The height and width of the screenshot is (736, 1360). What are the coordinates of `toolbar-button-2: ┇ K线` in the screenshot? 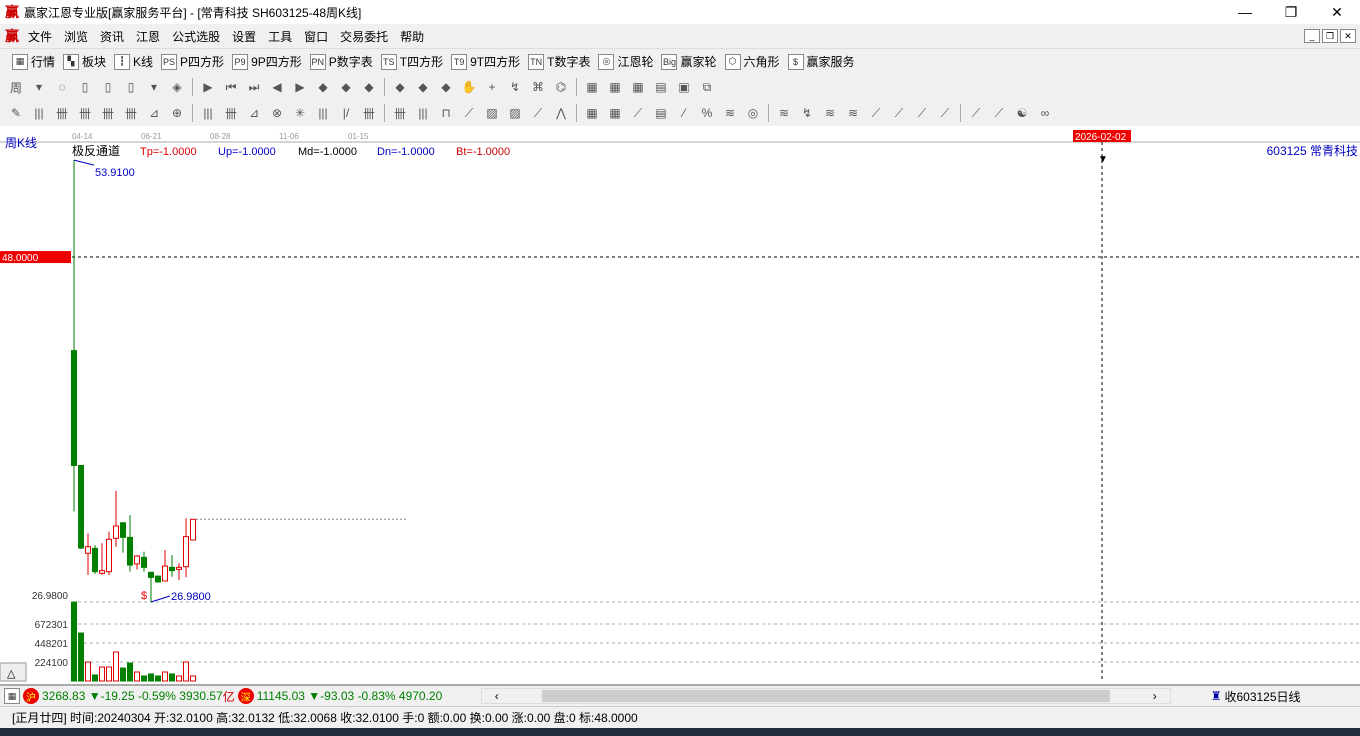 It's located at (133, 61).